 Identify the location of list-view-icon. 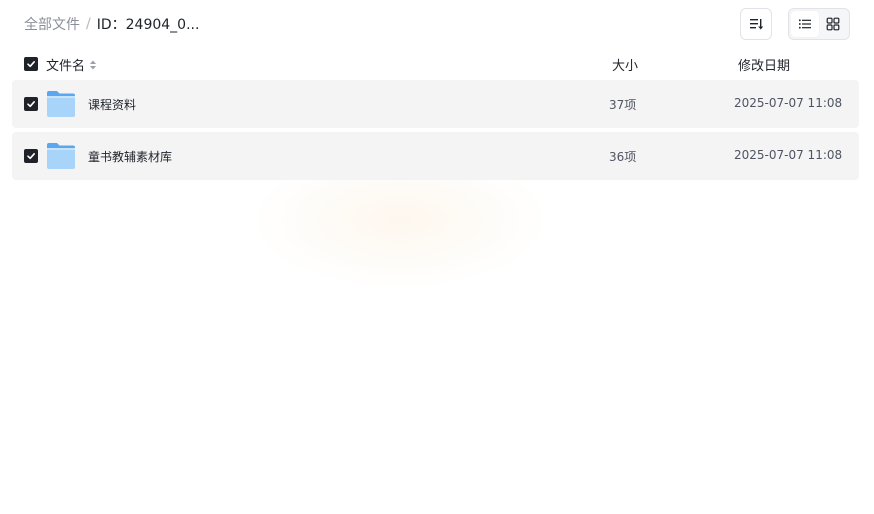
(805, 24).